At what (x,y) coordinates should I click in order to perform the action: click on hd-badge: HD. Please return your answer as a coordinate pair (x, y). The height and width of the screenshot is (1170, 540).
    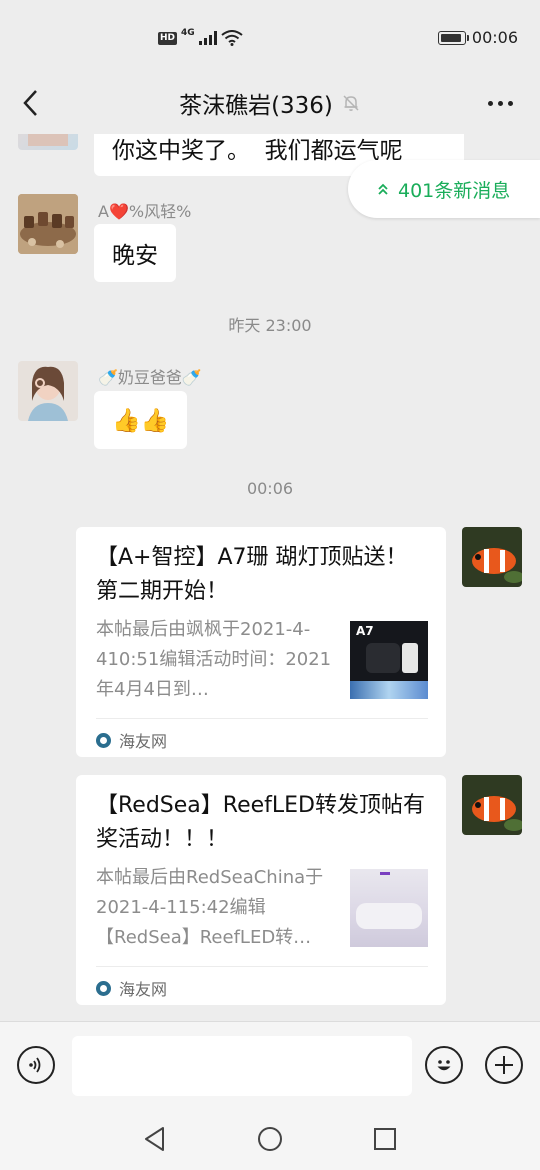
    Looking at the image, I should click on (168, 38).